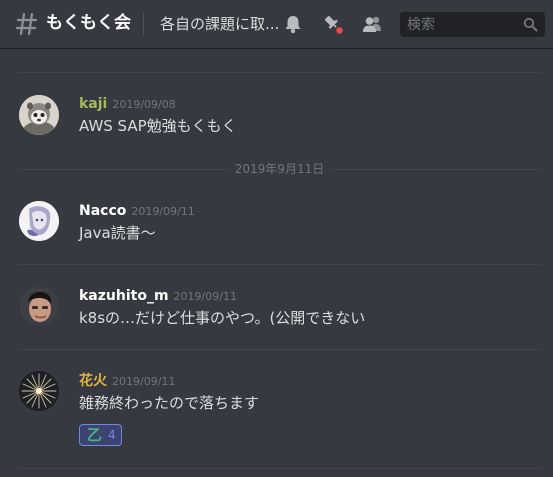 The height and width of the screenshot is (477, 553). Describe the element at coordinates (124, 296) in the screenshot. I see `author-name: kazuhito_m` at that location.